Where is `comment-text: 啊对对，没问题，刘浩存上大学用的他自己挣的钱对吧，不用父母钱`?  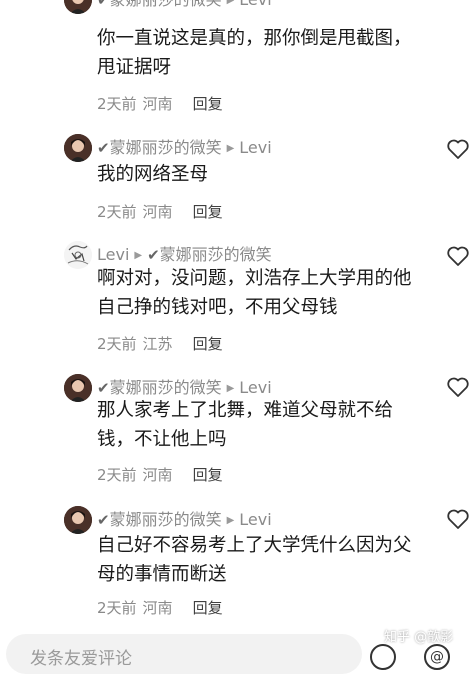
comment-text: 啊对对，没问题，刘浩存上大学用的他自己挣的钱对吧，不用父母钱 is located at coordinates (254, 293).